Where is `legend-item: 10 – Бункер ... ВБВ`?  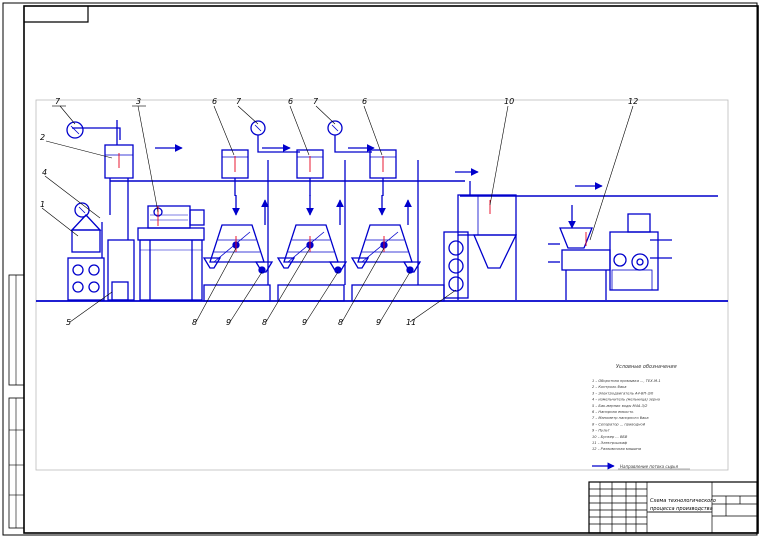
legend-item: 10 – Бункер ... ВБВ is located at coordinates (610, 437).